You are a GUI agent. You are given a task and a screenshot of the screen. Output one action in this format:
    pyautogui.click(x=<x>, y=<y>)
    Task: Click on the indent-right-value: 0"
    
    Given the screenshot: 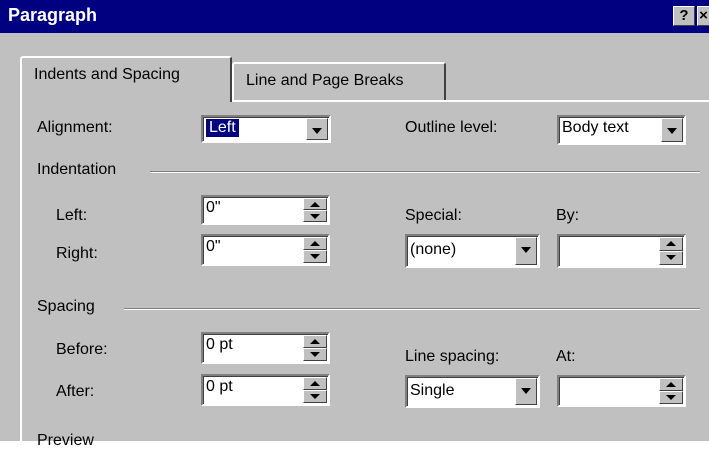 What is the action you would take?
    pyautogui.click(x=213, y=246)
    